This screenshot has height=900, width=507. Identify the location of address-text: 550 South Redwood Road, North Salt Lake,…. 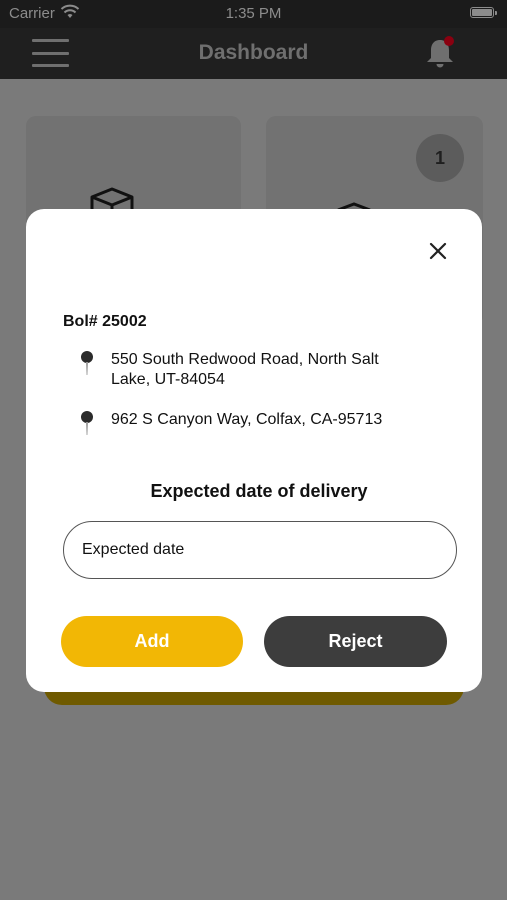
(245, 369).